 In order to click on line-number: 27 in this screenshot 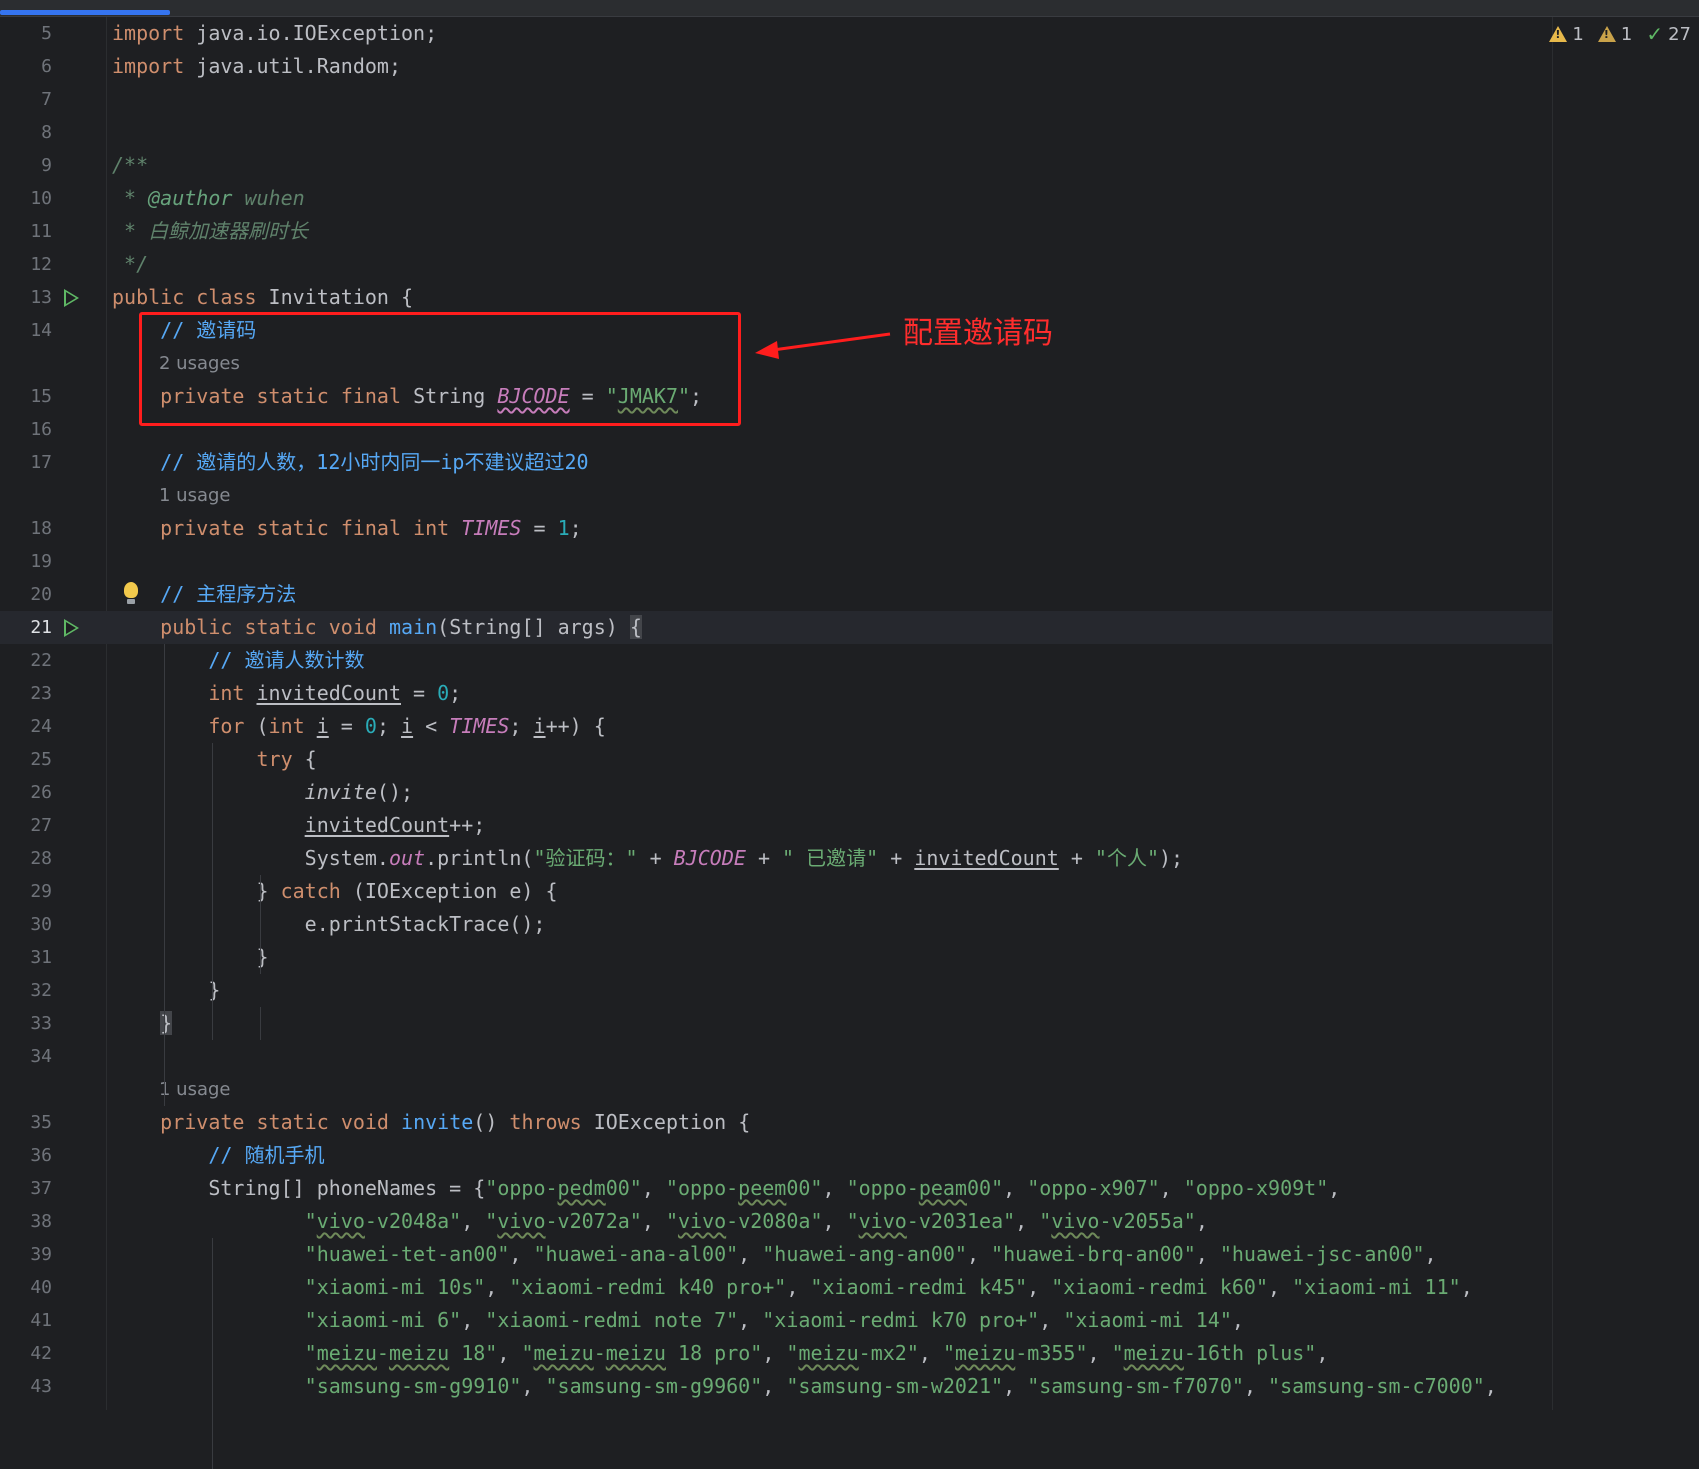, I will do `click(26, 825)`.